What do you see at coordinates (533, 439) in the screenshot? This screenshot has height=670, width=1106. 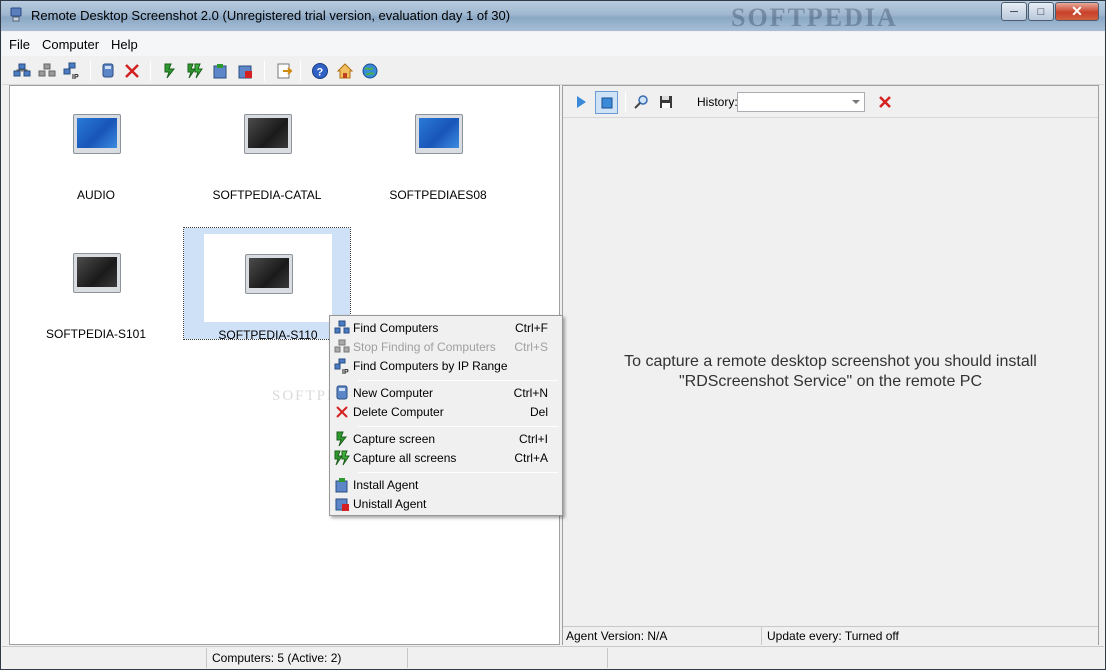 I see `menu-item-shortcut: Ctrl+I` at bounding box center [533, 439].